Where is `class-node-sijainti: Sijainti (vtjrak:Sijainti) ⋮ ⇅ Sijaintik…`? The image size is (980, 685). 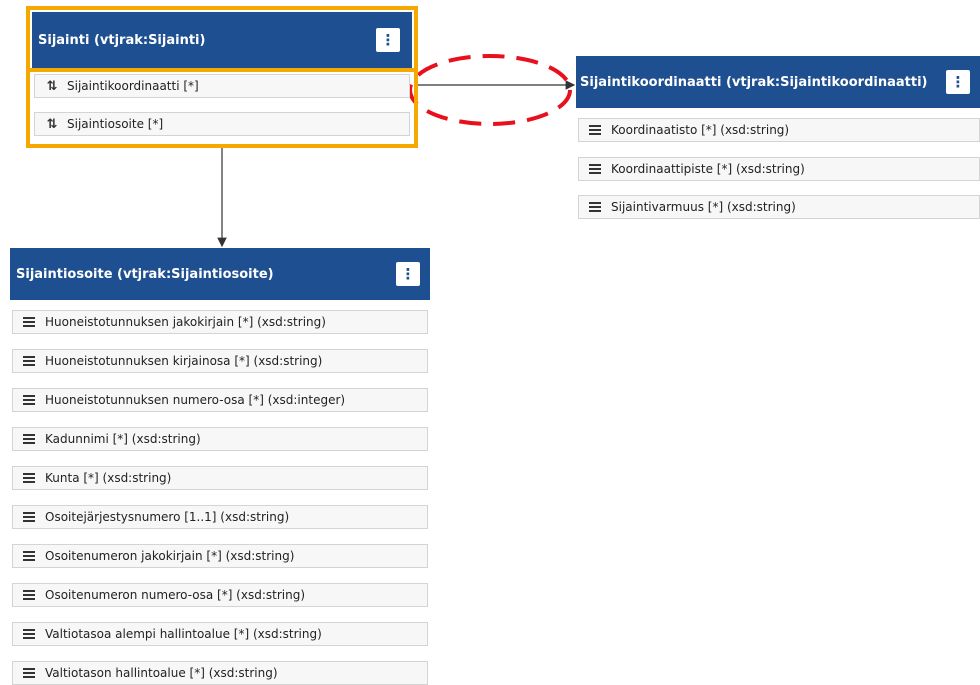
class-node-sijainti: Sijainti (vtjrak:Sijainti) ⋮ ⇅ Sijaintik… is located at coordinates (222, 77).